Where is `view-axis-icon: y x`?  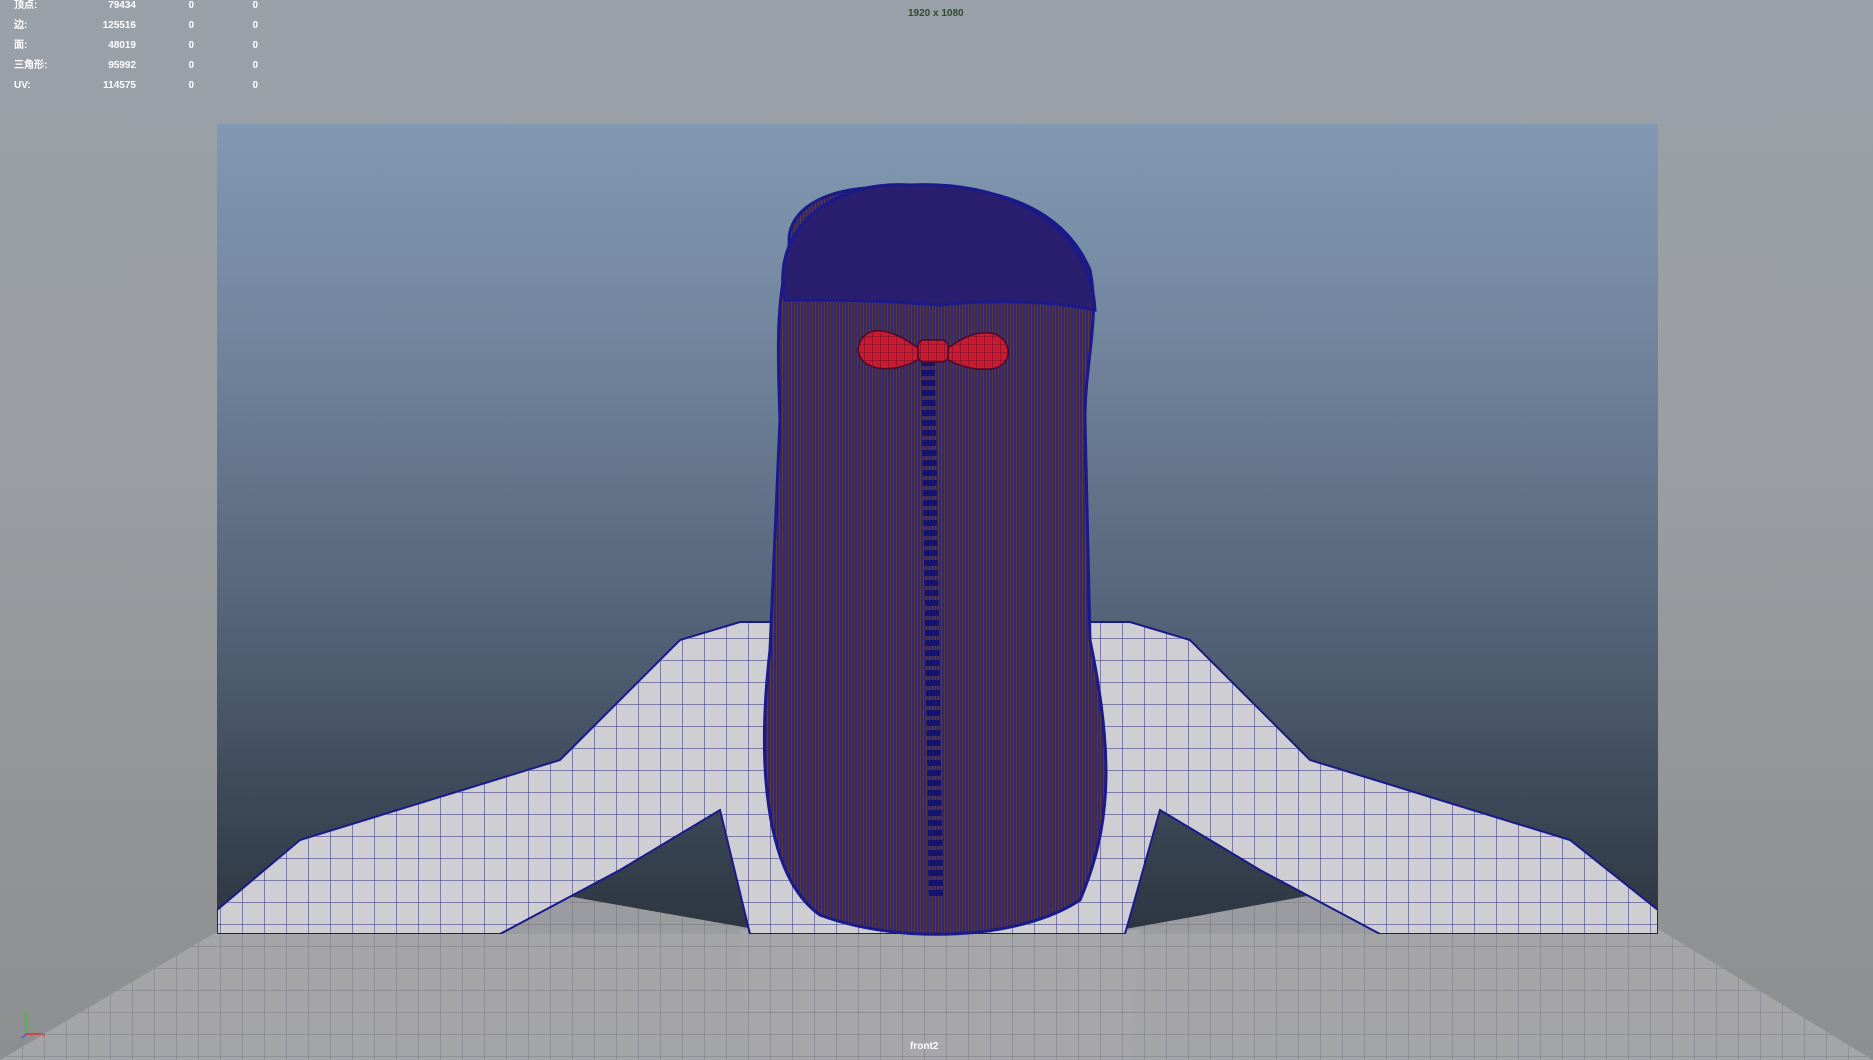 view-axis-icon: y x is located at coordinates (33, 1025).